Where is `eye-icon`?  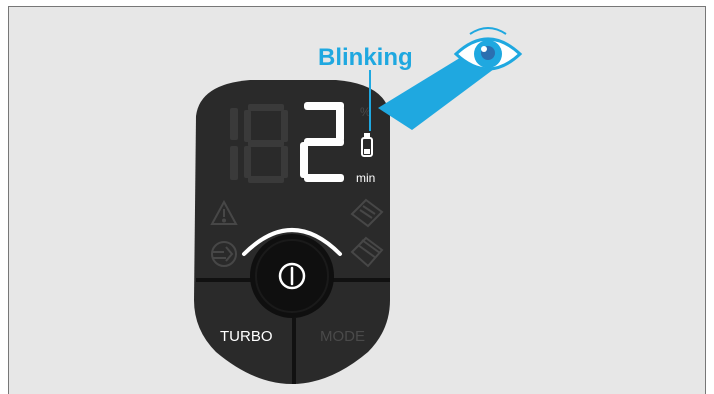 eye-icon is located at coordinates (488, 49).